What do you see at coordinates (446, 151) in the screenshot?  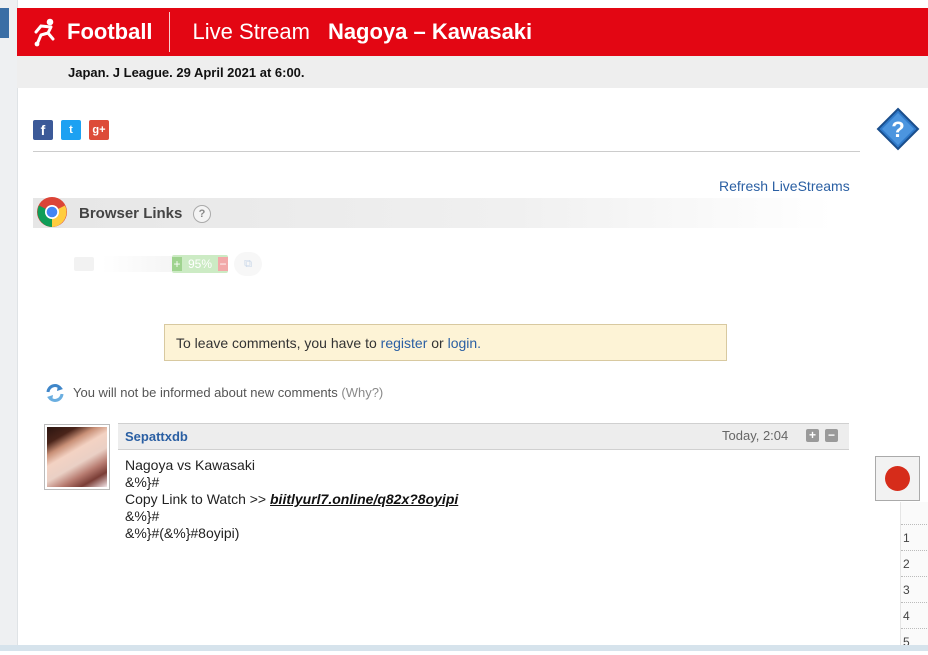 I see `divider` at bounding box center [446, 151].